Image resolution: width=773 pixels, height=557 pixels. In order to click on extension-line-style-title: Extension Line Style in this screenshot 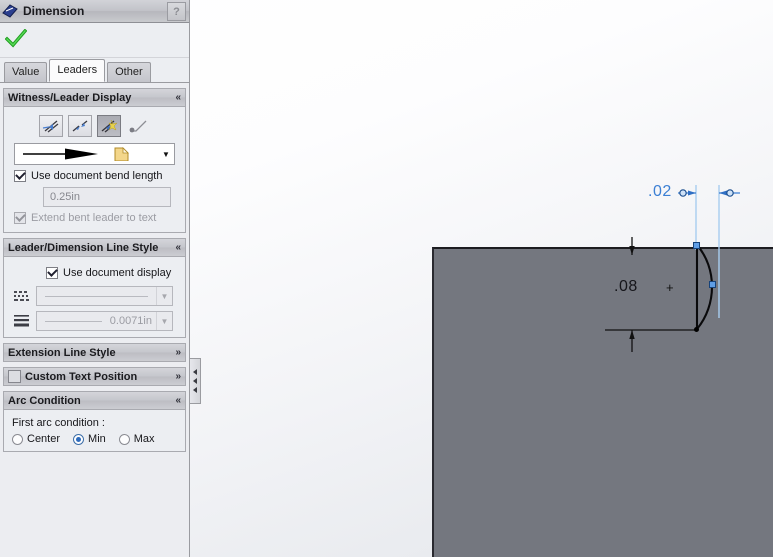, I will do `click(62, 352)`.